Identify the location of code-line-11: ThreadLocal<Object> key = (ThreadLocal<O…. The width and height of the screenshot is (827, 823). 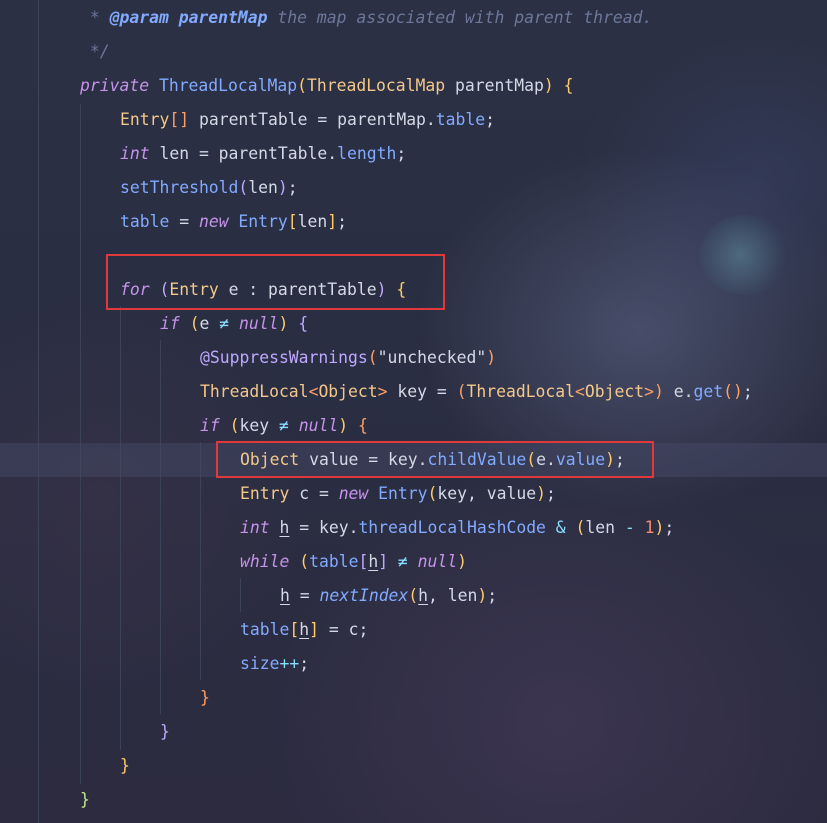
(476, 392).